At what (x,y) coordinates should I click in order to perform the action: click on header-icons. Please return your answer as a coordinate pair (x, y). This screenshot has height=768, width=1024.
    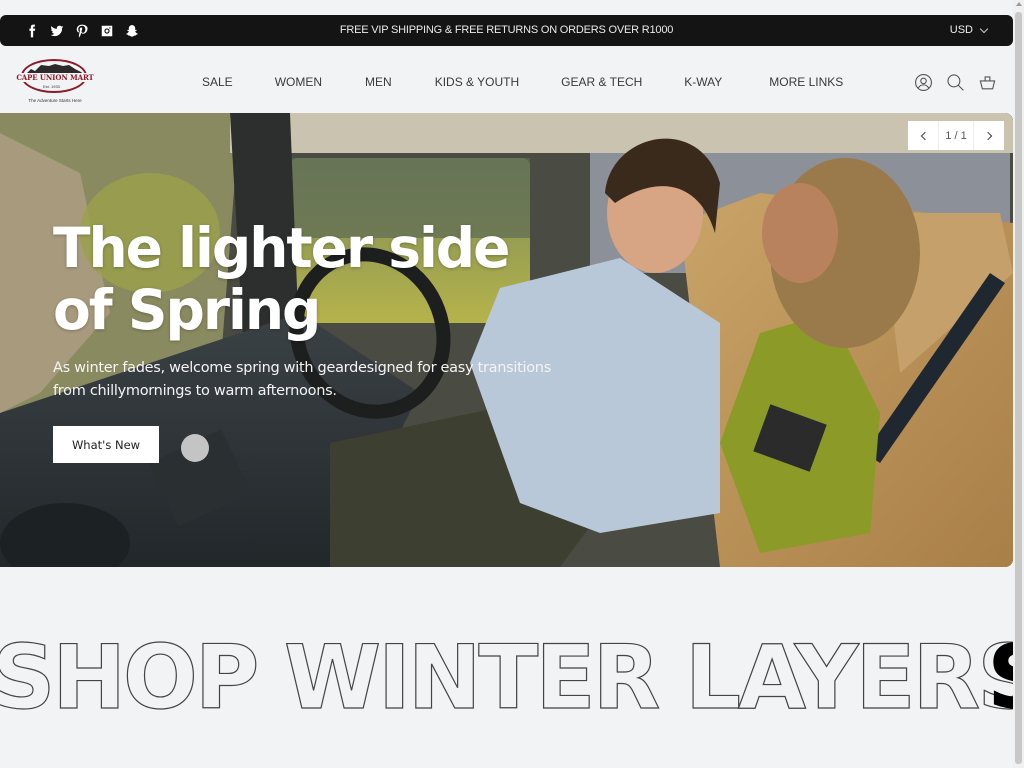
    Looking at the image, I should click on (955, 82).